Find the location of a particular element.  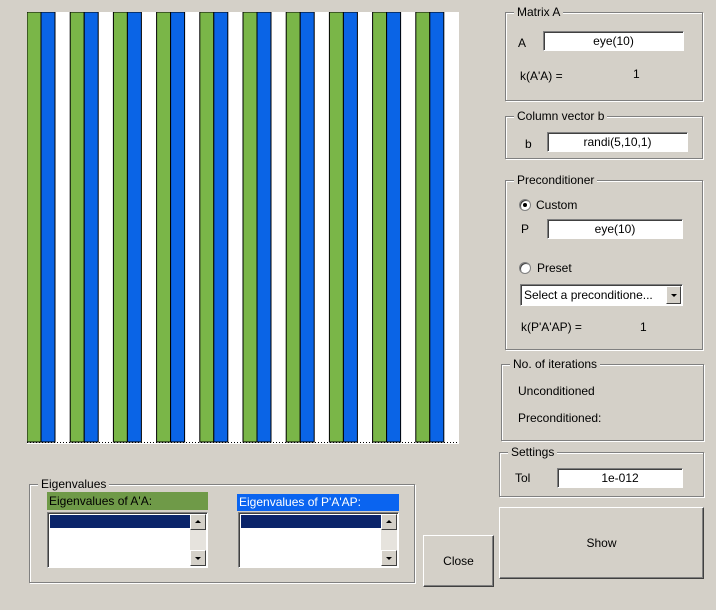

eigen-list2-selected-row is located at coordinates (311, 521).